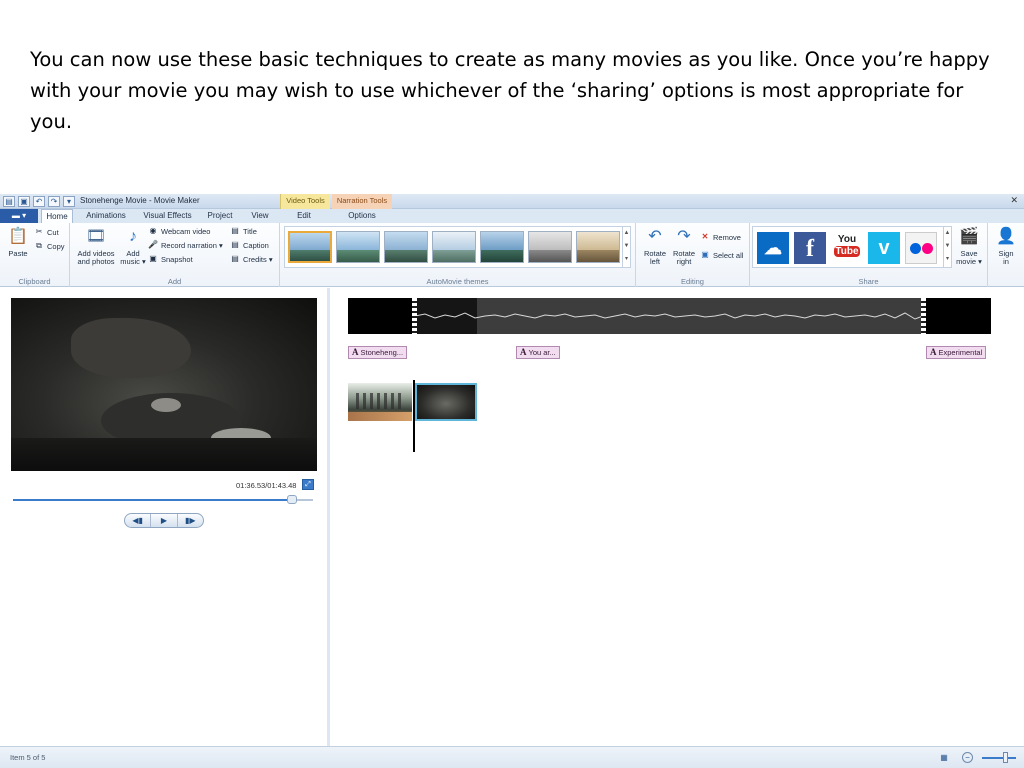 Image resolution: width=1024 pixels, height=768 pixels. Describe the element at coordinates (266, 485) in the screenshot. I see `playback-timecode: 01:36.53/01:43.48` at that location.